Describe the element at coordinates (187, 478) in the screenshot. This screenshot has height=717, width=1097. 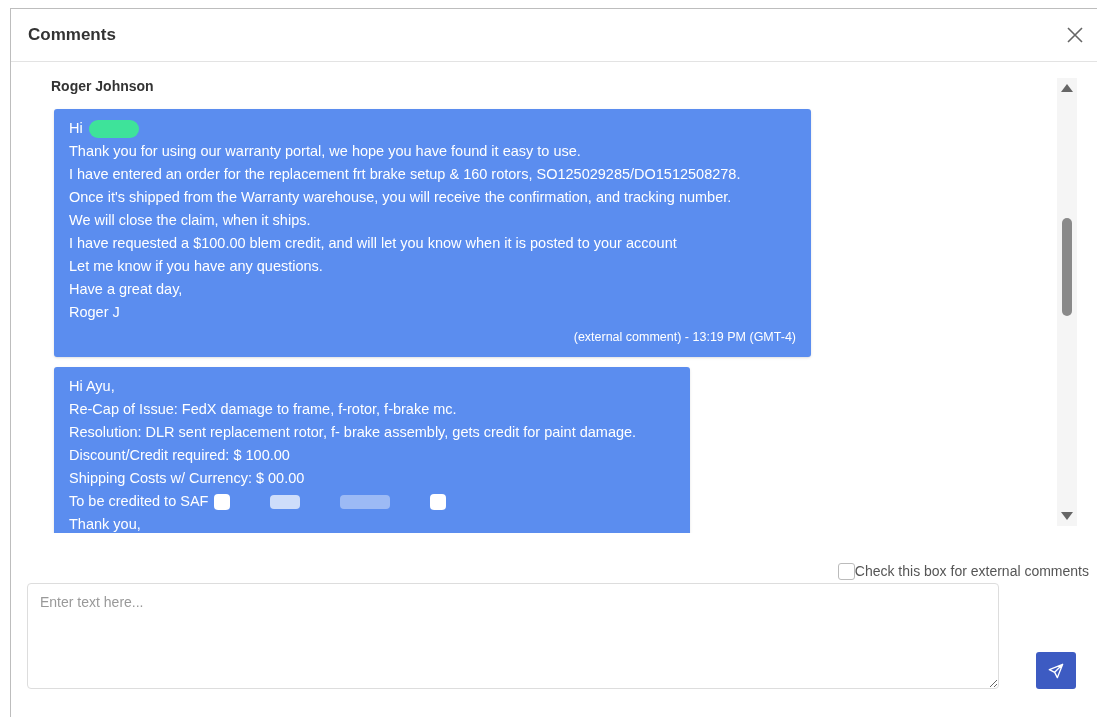
I see `comment-line: Shipping Costs w/ Currency: $ 00.00` at that location.